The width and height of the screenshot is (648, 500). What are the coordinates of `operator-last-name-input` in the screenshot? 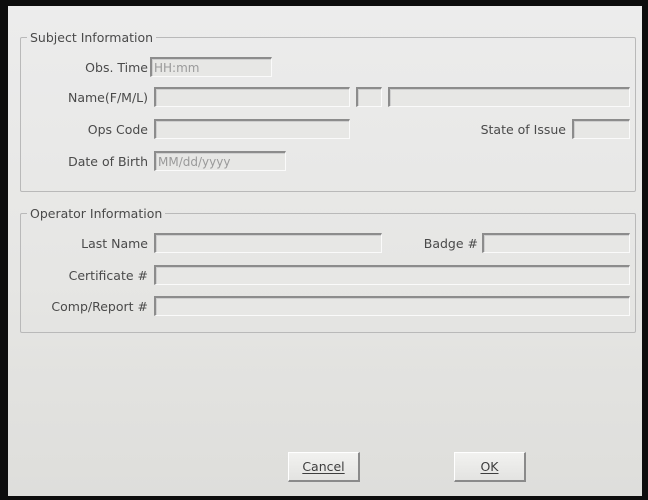 It's located at (268, 243).